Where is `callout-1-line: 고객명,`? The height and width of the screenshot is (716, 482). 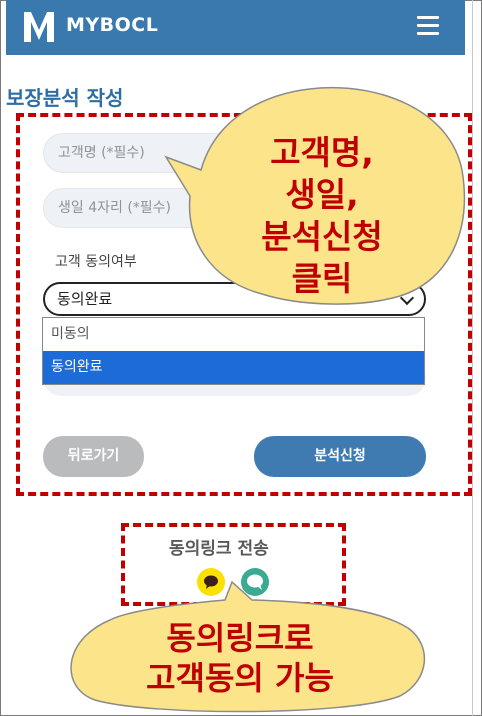
callout-1-line: 고객명, is located at coordinates (322, 152).